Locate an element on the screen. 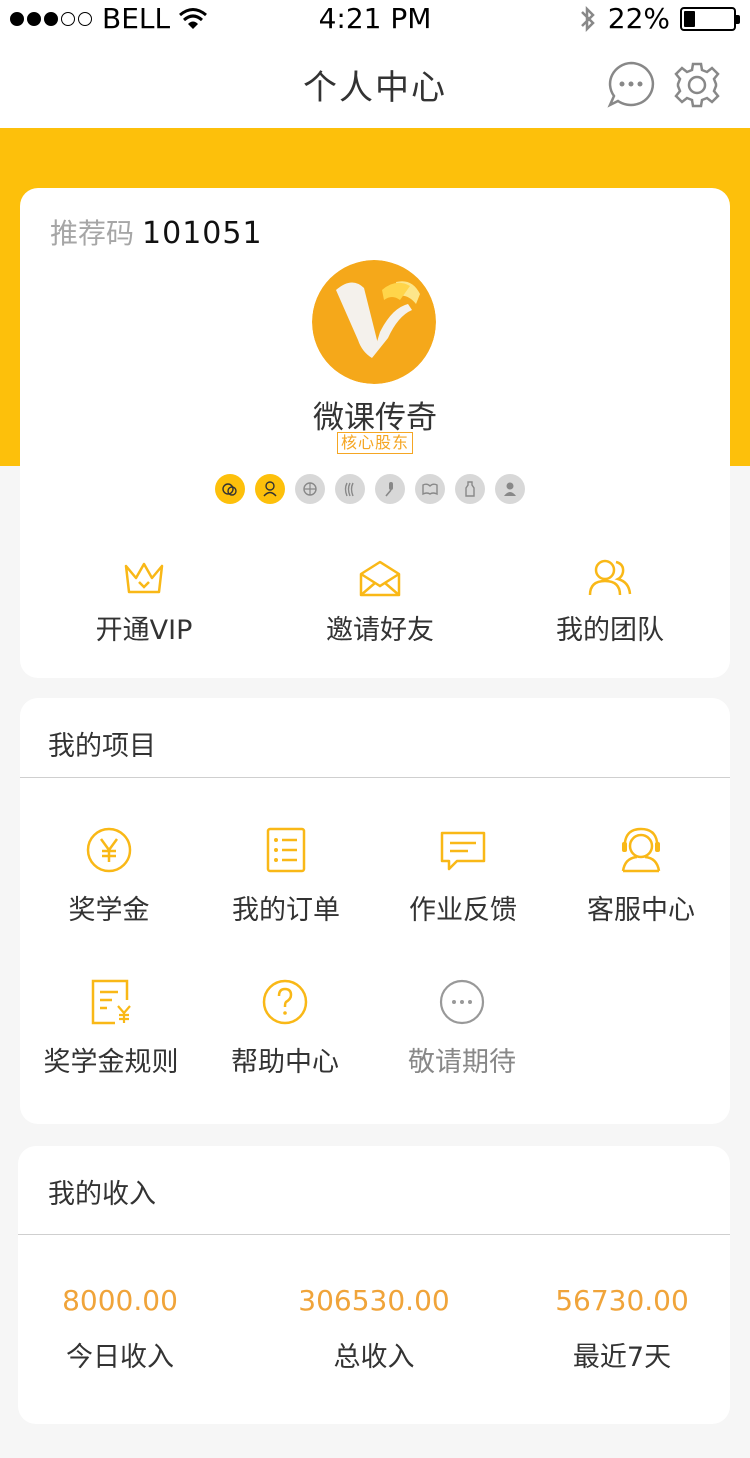 This screenshot has height=1458, width=750. income-today: 8000.00 今日收入 is located at coordinates (120, 1329).